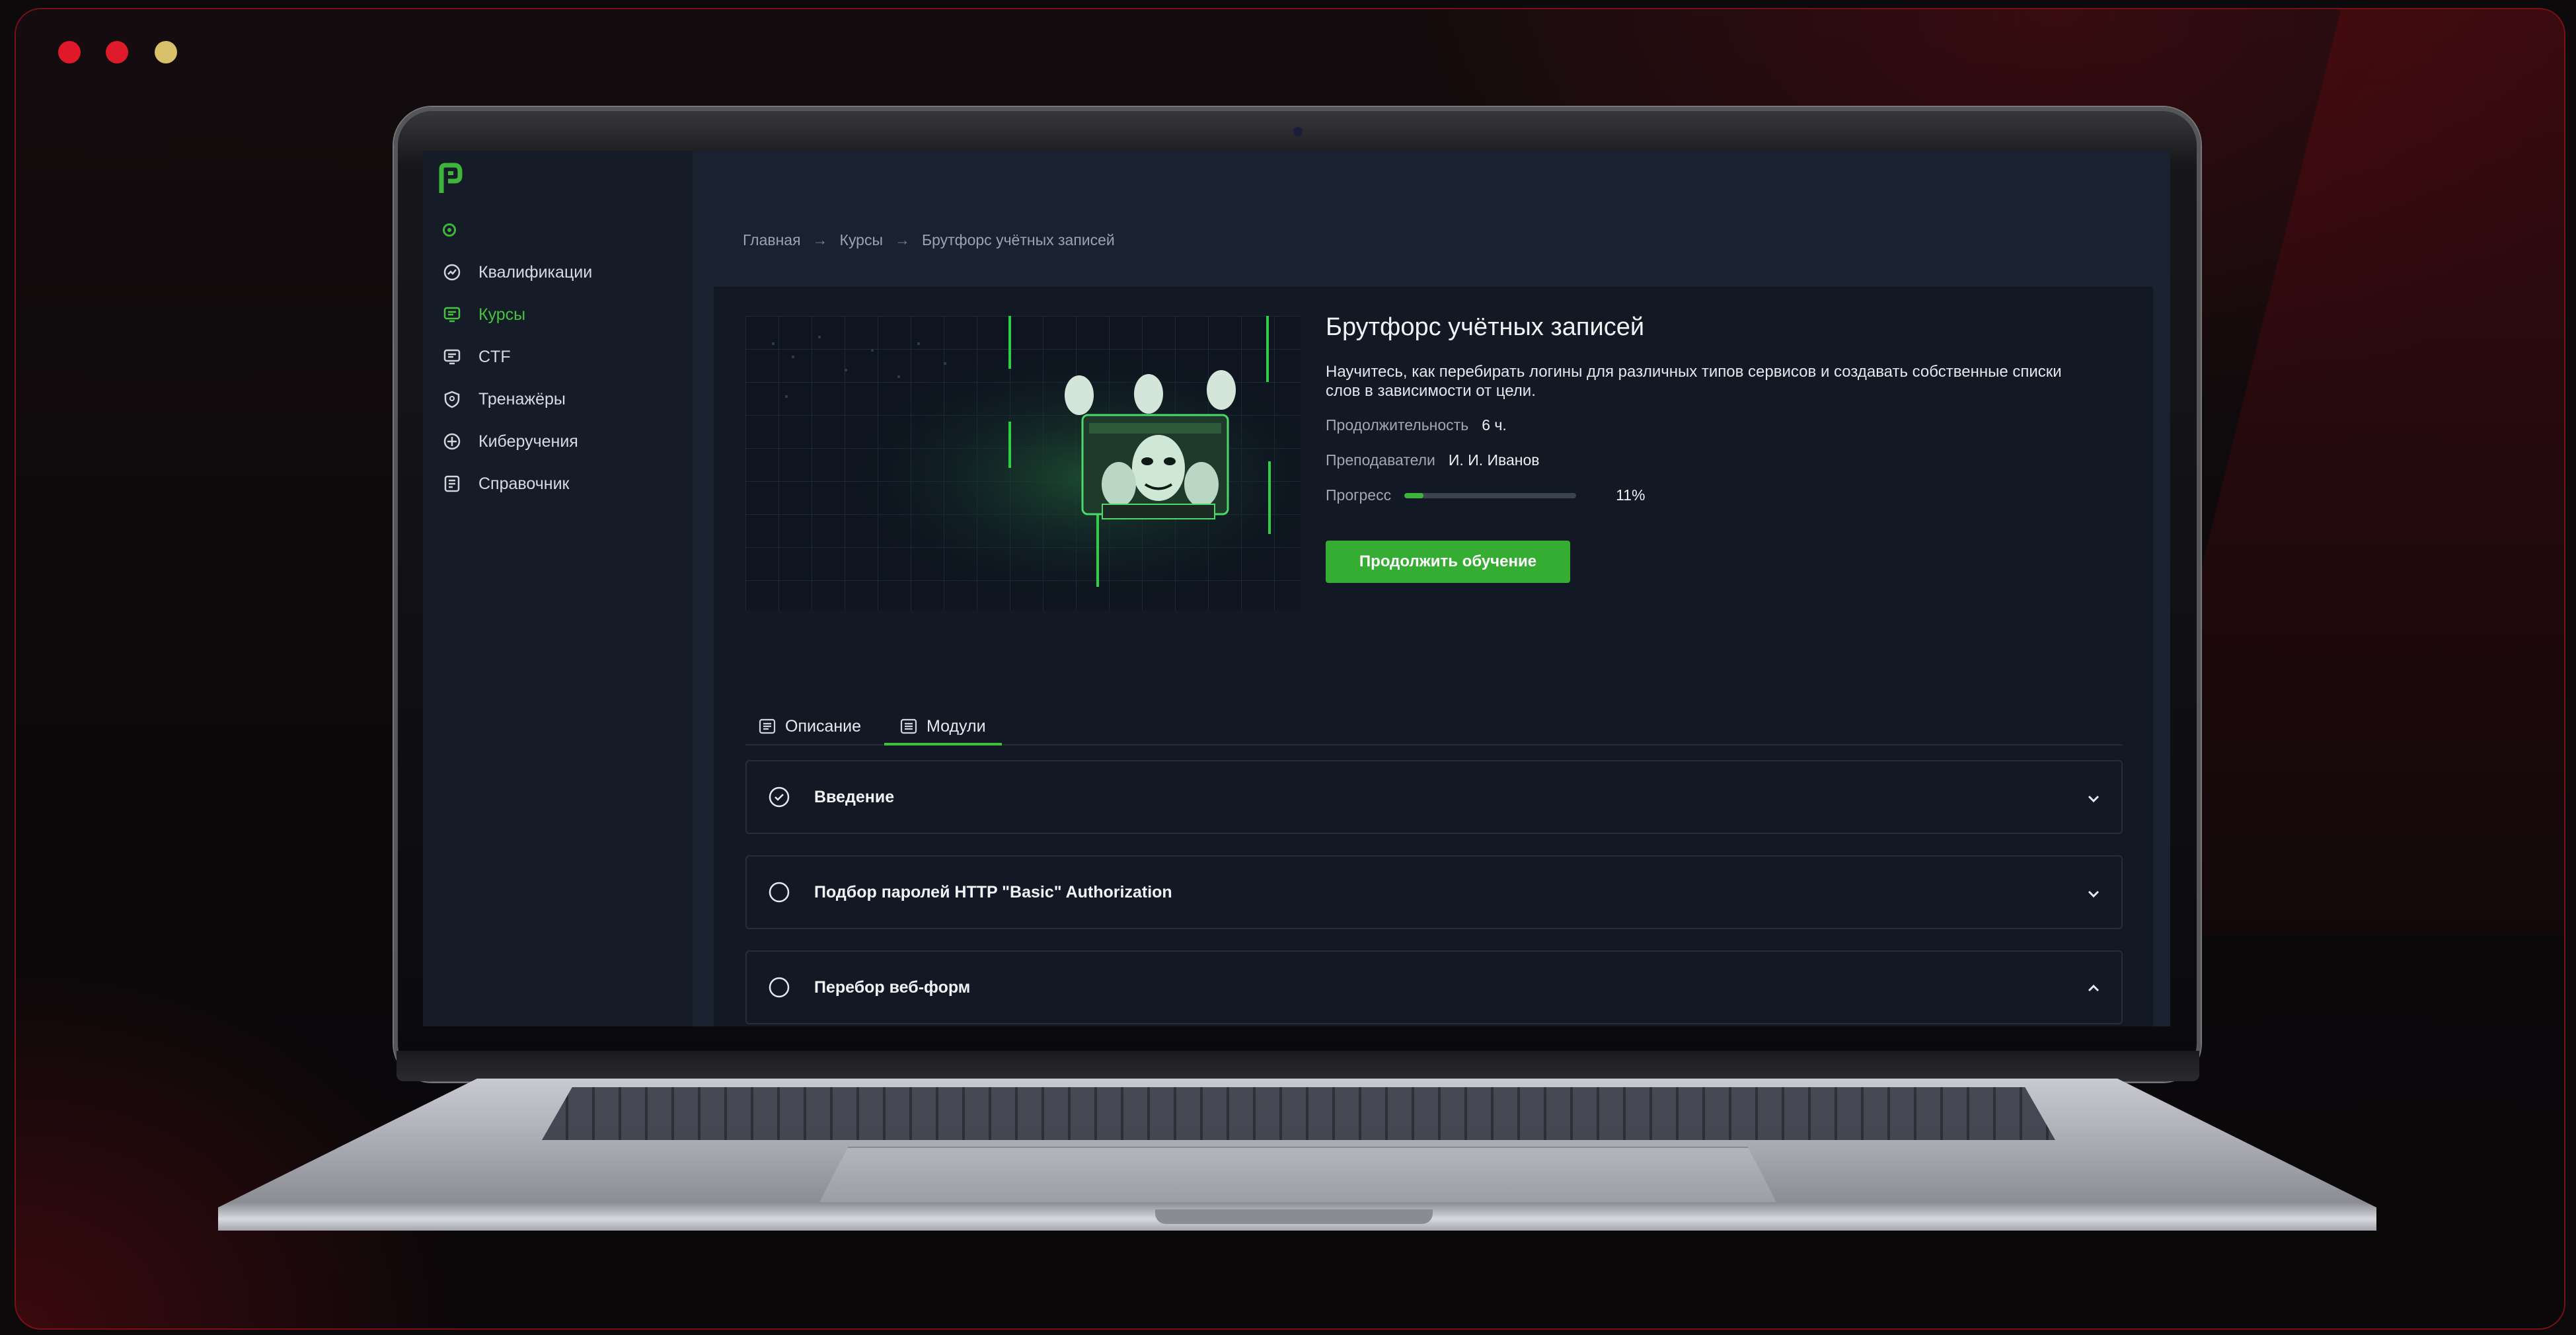  What do you see at coordinates (2093, 988) in the screenshot?
I see `chevron-up-icon` at bounding box center [2093, 988].